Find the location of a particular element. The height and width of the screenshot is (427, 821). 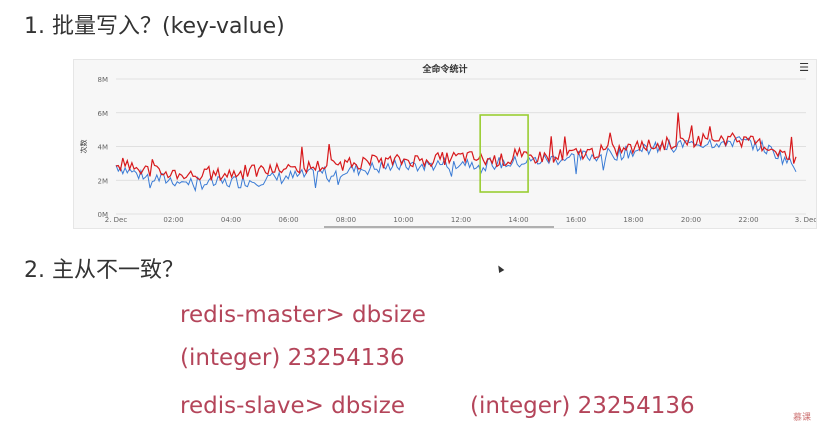

question-2-heading: 2. 主从不一致？ is located at coordinates (104, 270).